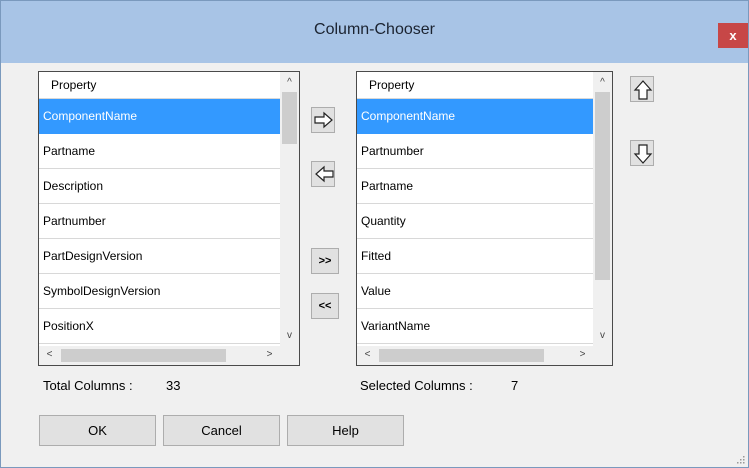 The width and height of the screenshot is (749, 468). Describe the element at coordinates (475, 85) in the screenshot. I see `selected-columns-header: Property` at that location.